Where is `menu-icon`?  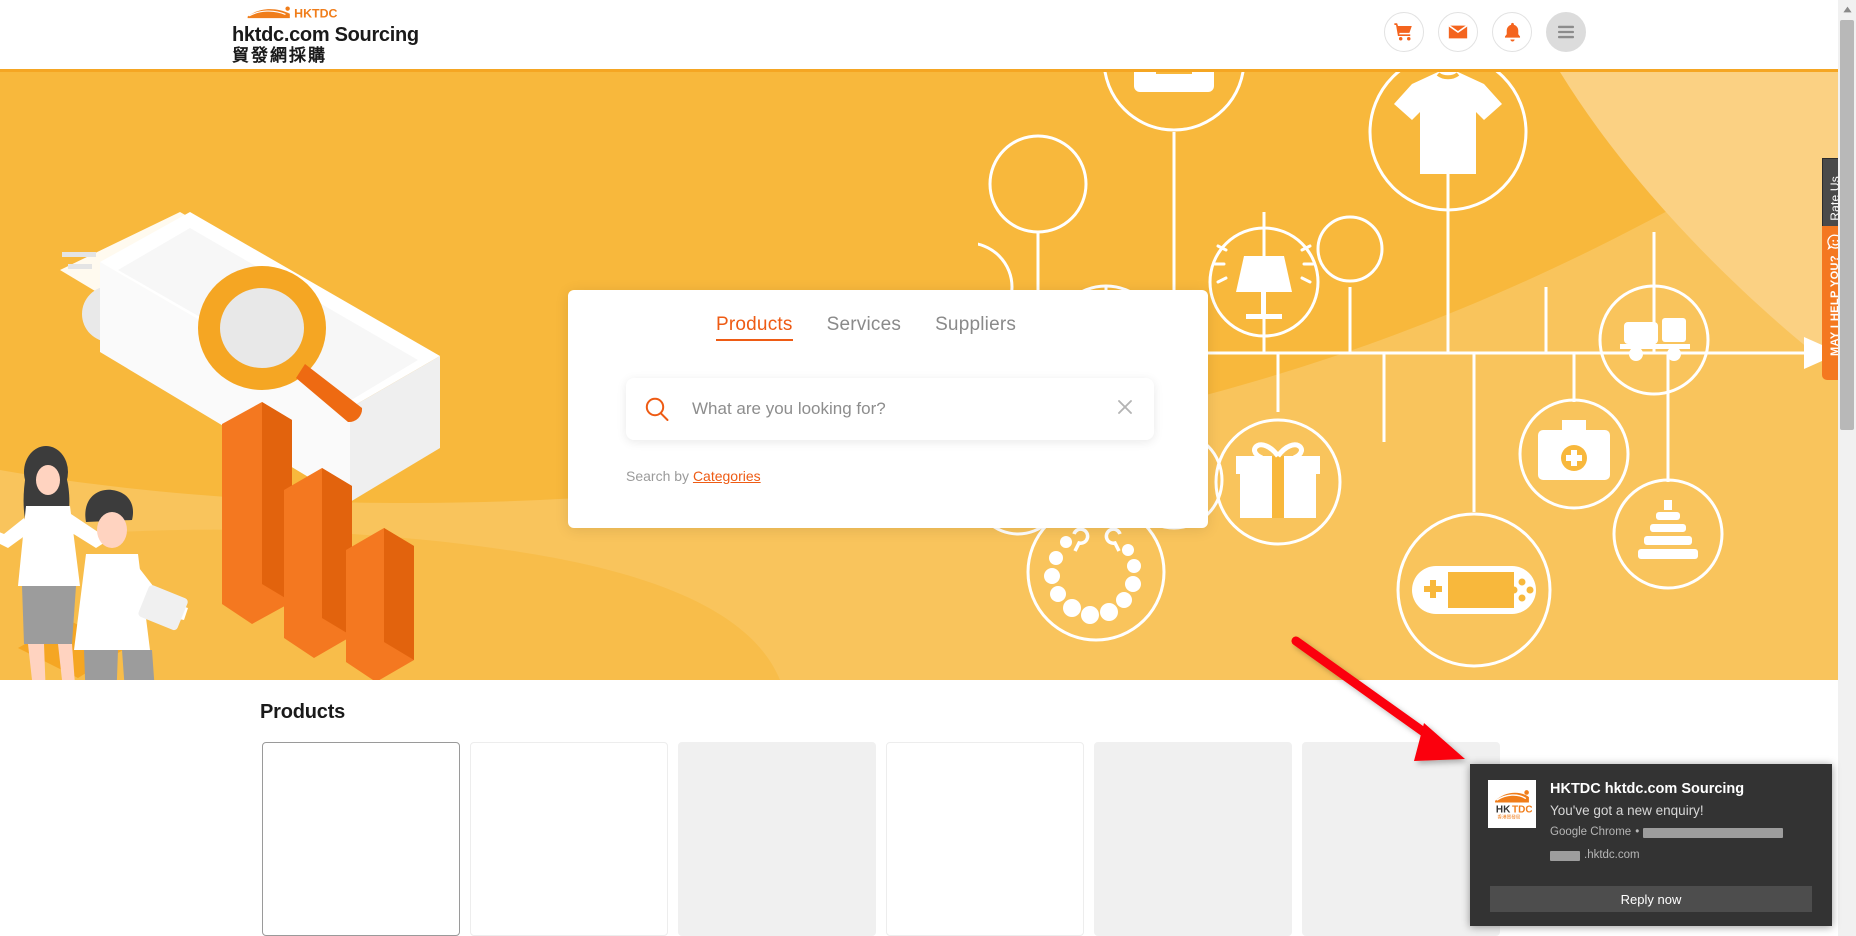 menu-icon is located at coordinates (1566, 32).